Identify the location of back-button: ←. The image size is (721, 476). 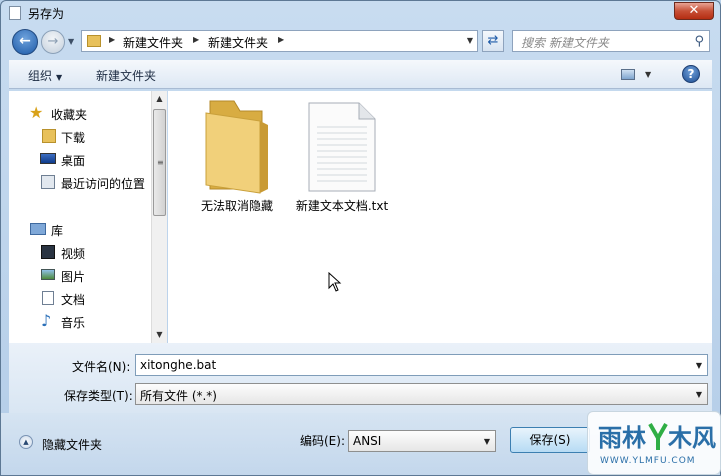
(25, 42).